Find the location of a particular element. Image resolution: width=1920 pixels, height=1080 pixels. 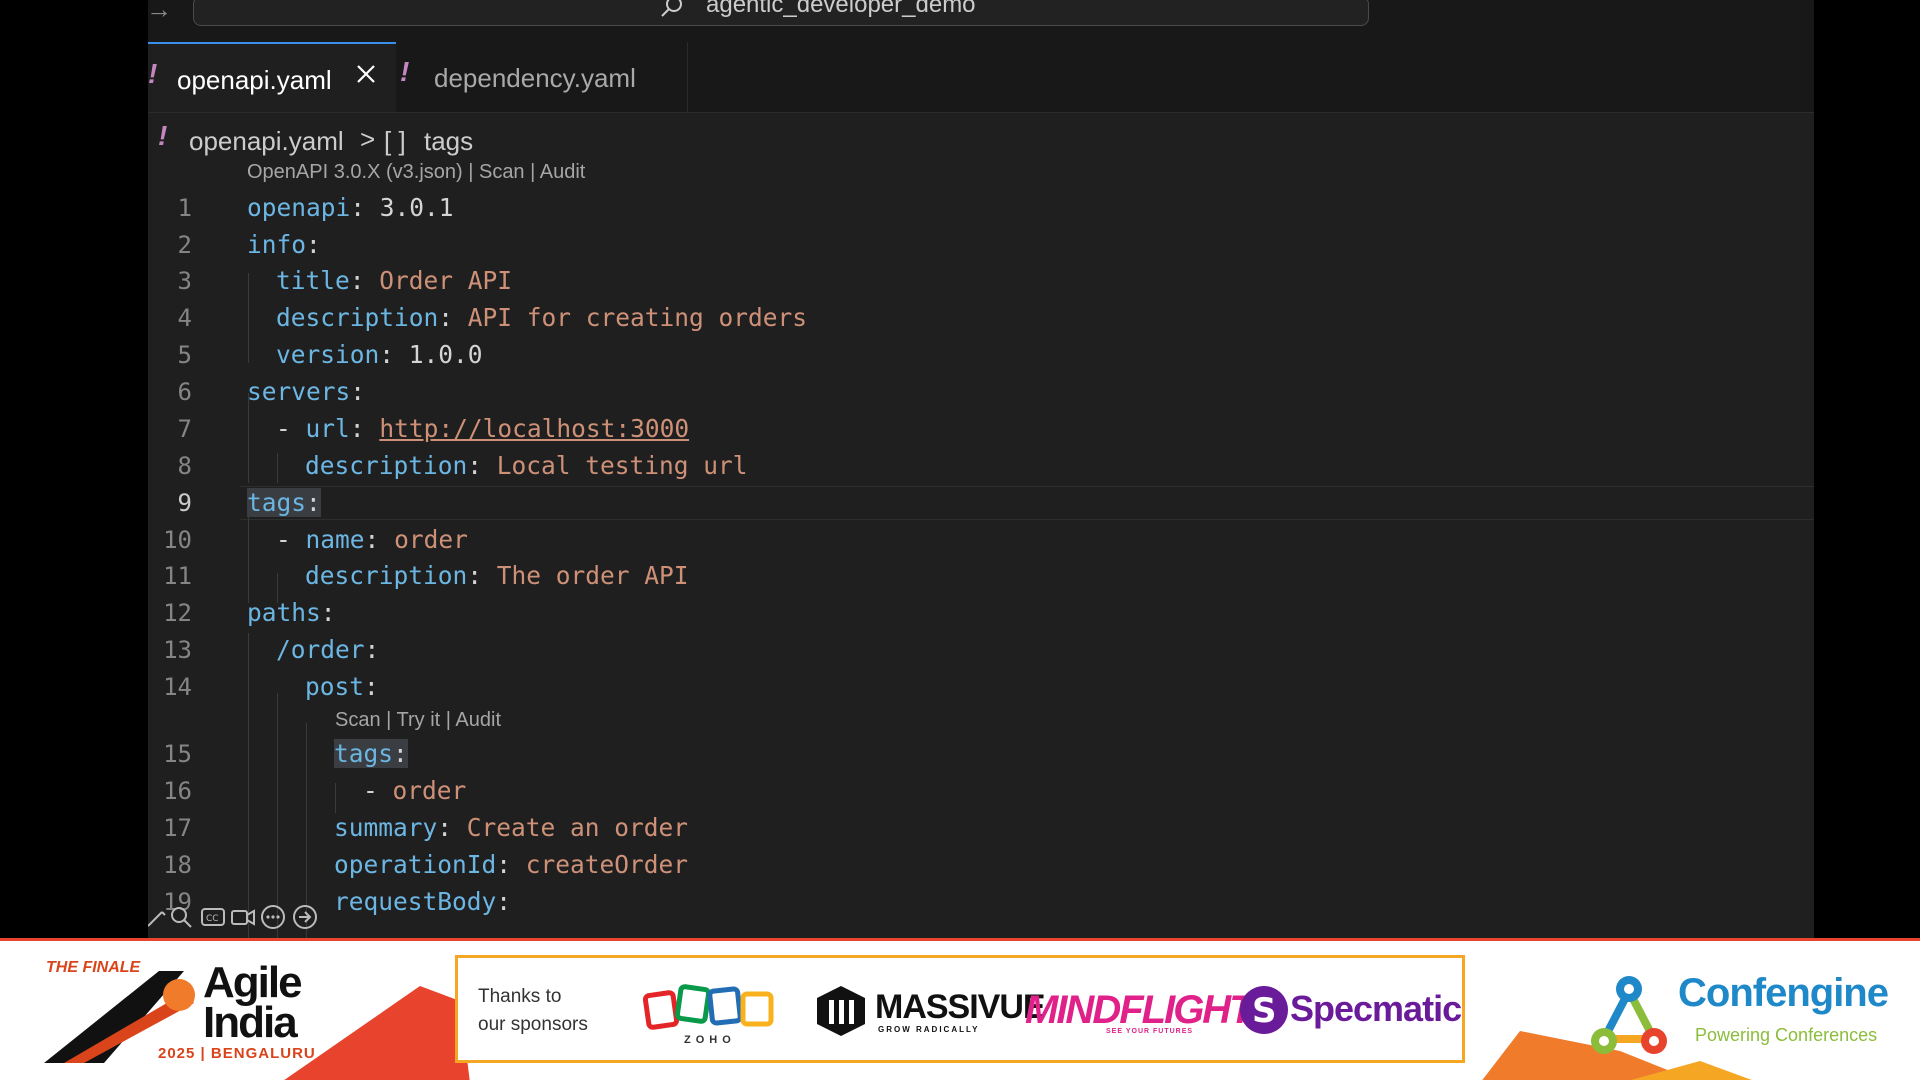

massivue-tagline: GROW RADICALLY is located at coordinates (929, 1029).